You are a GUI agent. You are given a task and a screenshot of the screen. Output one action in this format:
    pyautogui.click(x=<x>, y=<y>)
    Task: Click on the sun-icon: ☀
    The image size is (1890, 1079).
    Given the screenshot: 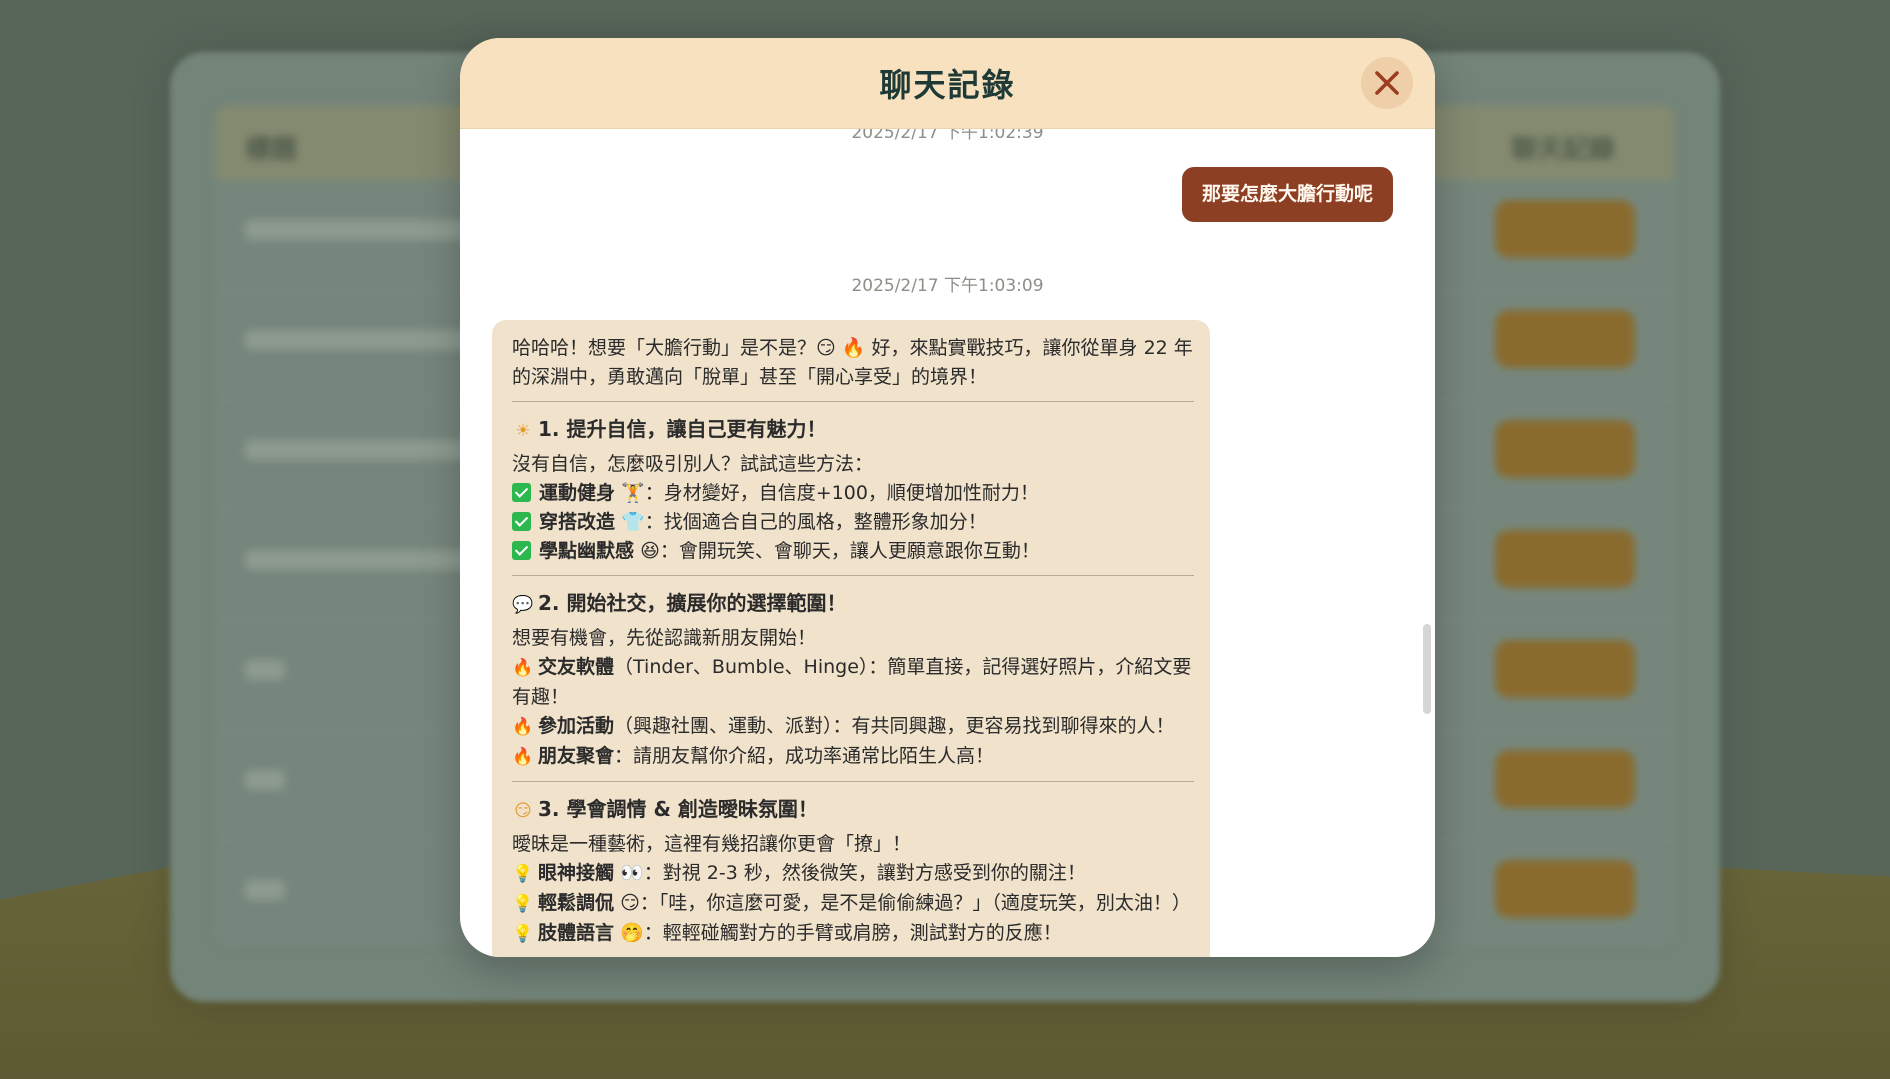 What is the action you would take?
    pyautogui.click(x=523, y=431)
    